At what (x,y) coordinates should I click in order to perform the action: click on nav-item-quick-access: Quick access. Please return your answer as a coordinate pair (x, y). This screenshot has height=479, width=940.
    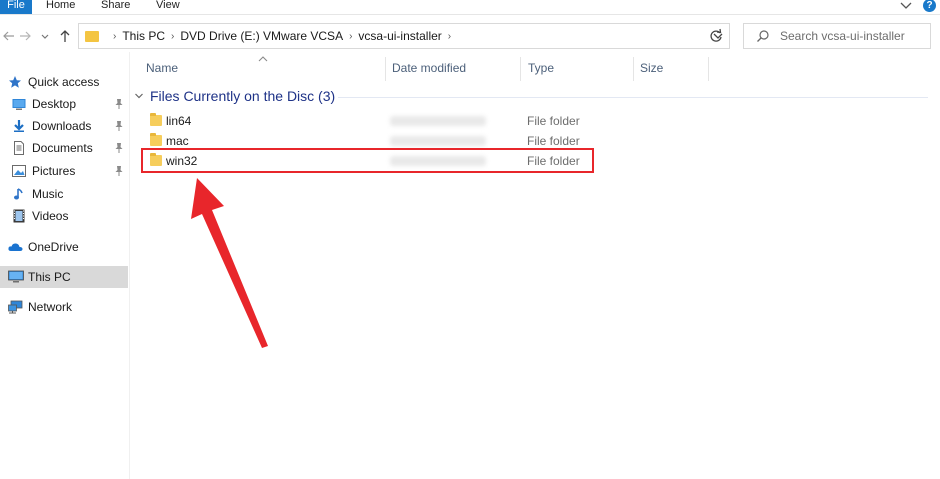
    Looking at the image, I should click on (64, 82).